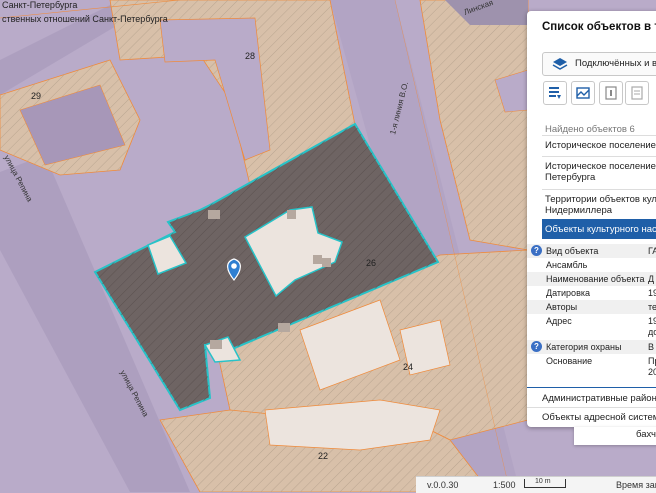 This screenshot has width=656, height=493. Describe the element at coordinates (560, 64) in the screenshot. I see `layers-icon` at that location.